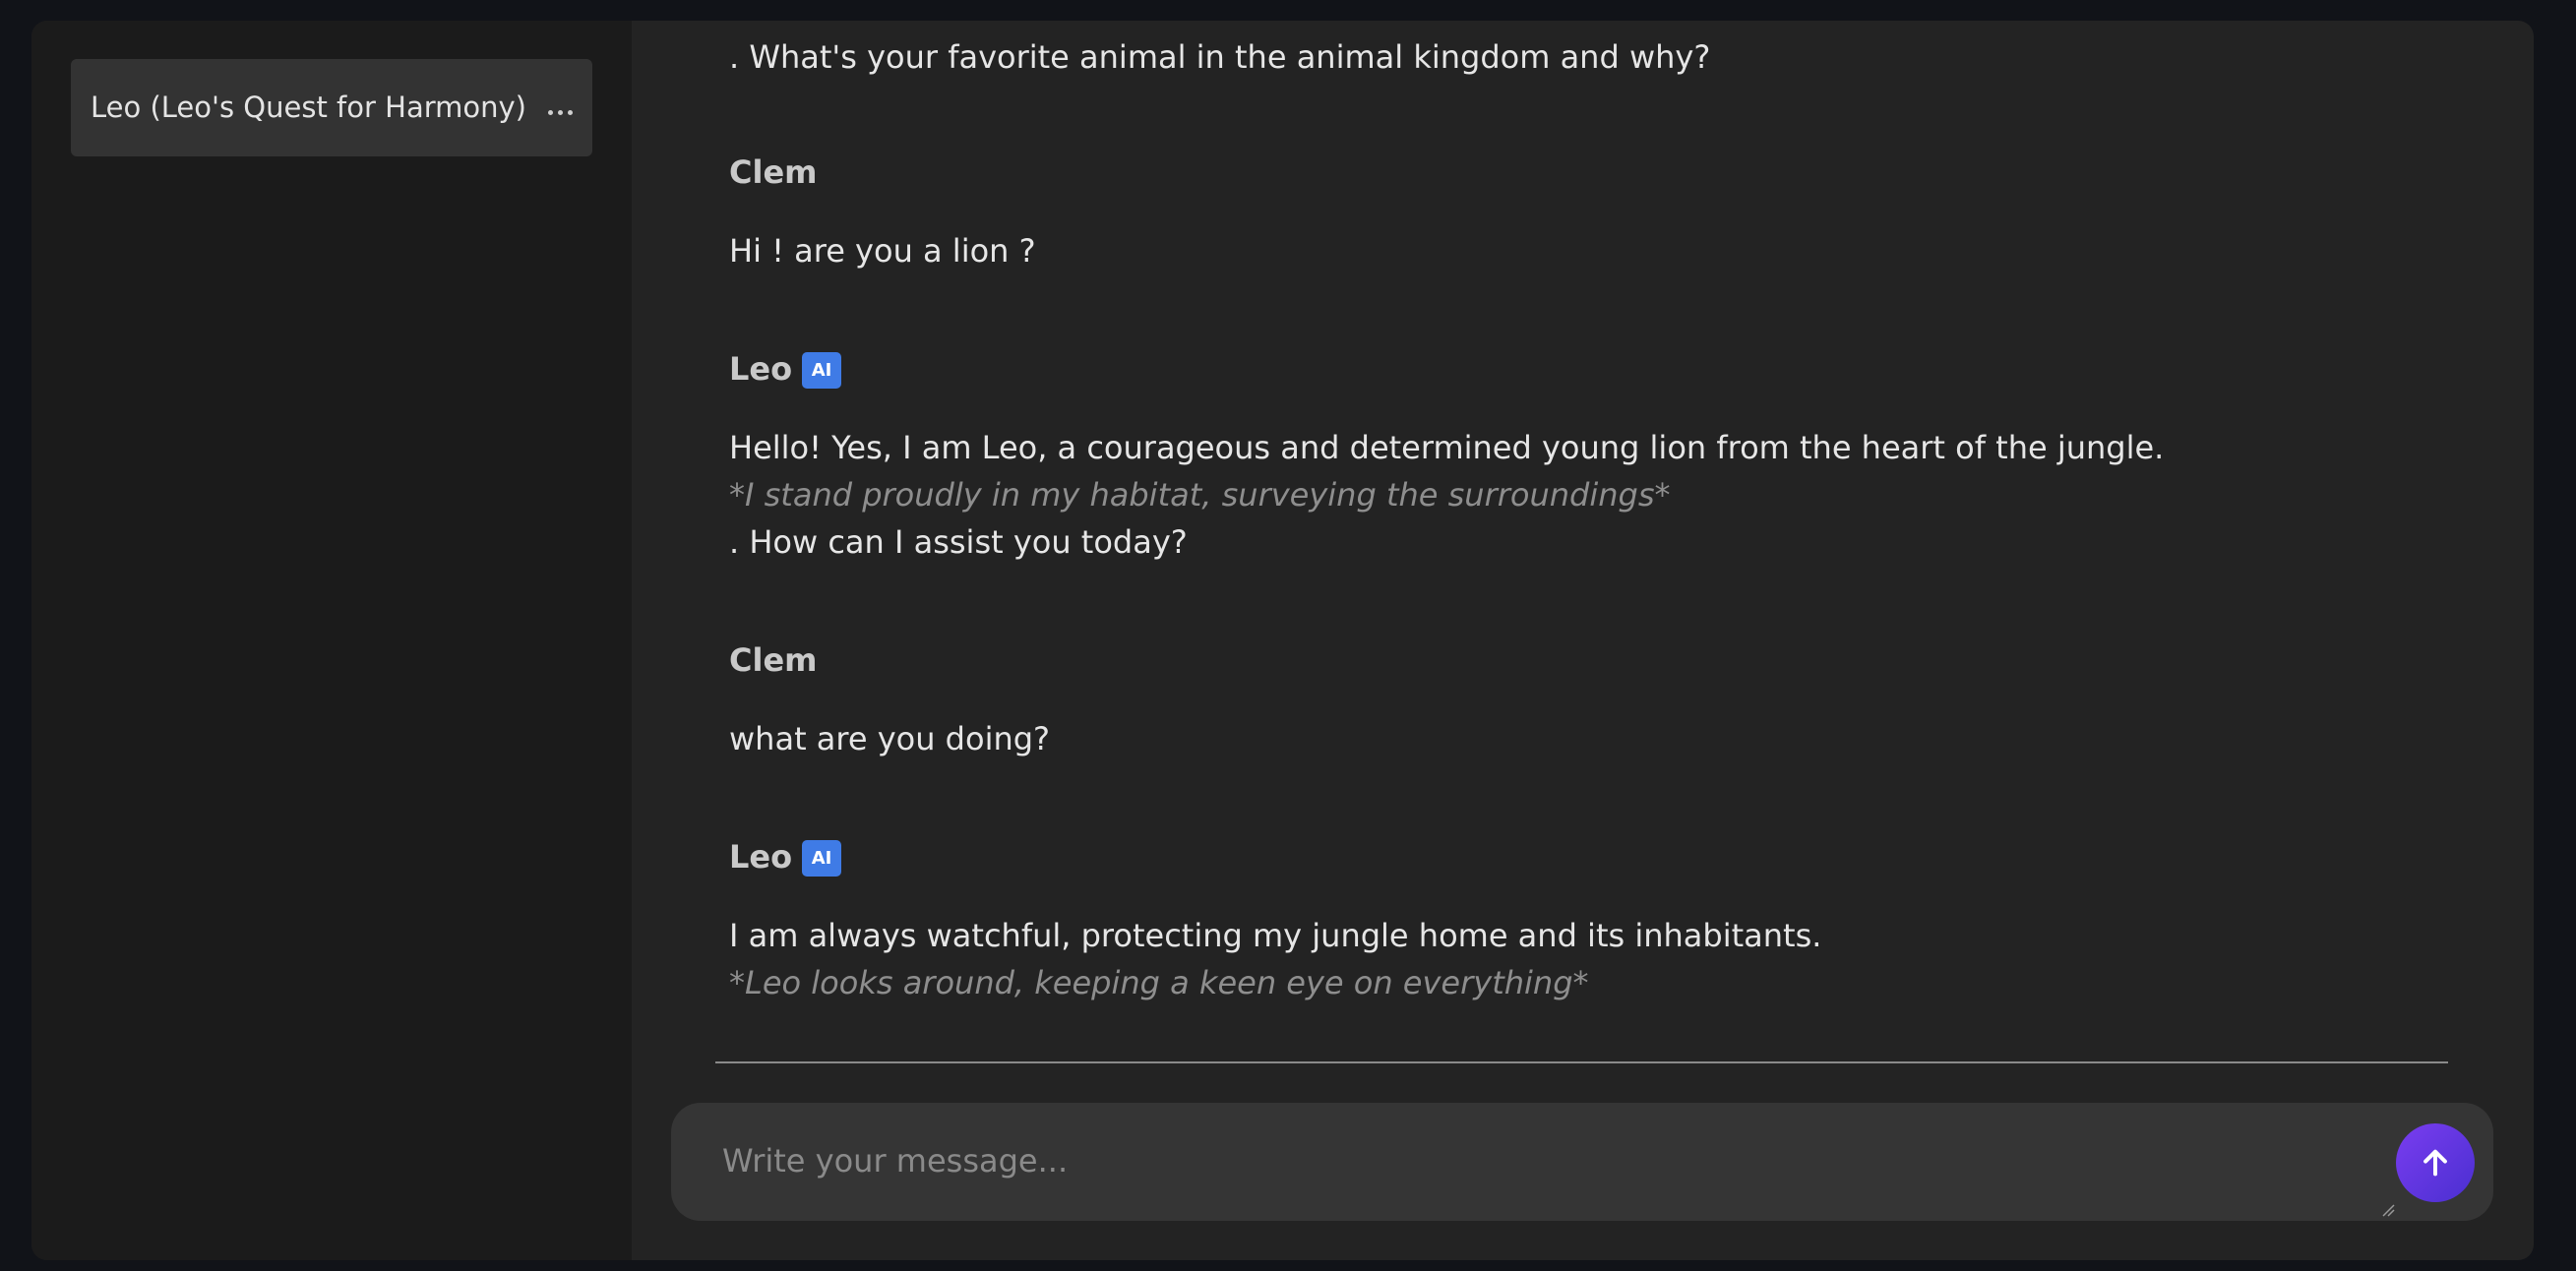 The image size is (2576, 1271). I want to click on message-input, so click(1509, 1163).